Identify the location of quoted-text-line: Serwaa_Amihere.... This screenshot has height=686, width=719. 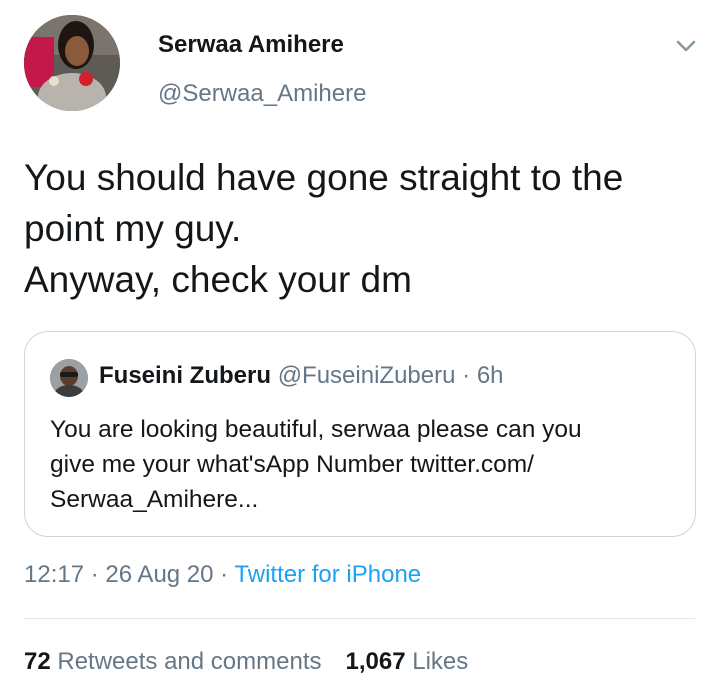
(154, 499).